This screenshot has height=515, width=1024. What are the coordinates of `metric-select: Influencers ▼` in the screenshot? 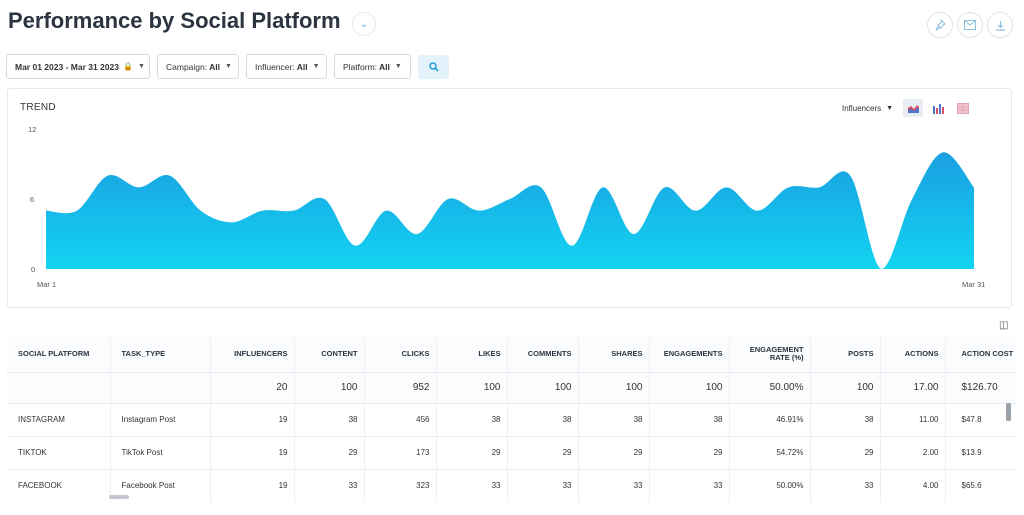 It's located at (867, 108).